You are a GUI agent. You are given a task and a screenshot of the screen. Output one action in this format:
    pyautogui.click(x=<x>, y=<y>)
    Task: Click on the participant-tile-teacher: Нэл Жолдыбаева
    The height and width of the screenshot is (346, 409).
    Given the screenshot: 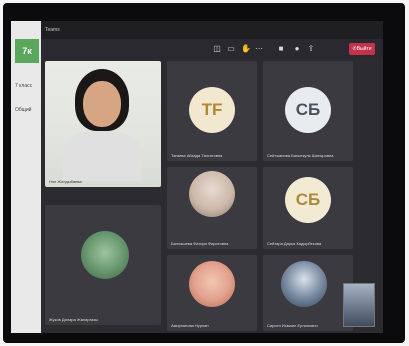 What is the action you would take?
    pyautogui.click(x=103, y=124)
    